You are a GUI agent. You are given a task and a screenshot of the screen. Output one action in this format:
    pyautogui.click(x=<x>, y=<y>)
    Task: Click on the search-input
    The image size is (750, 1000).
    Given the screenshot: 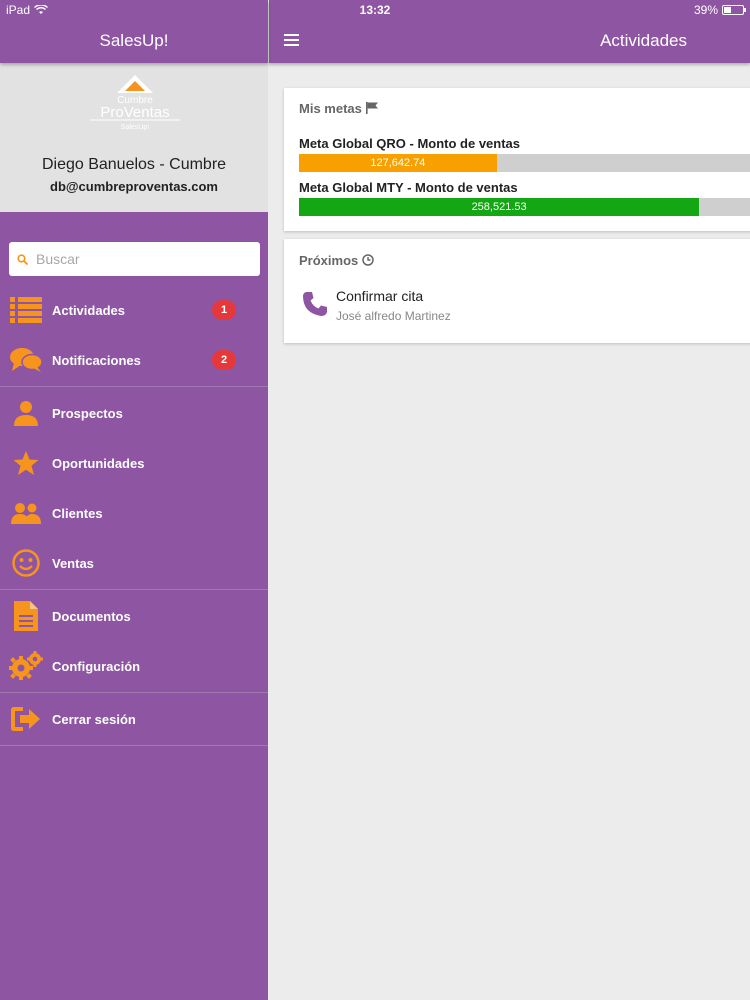 What is the action you would take?
    pyautogui.click(x=136, y=259)
    